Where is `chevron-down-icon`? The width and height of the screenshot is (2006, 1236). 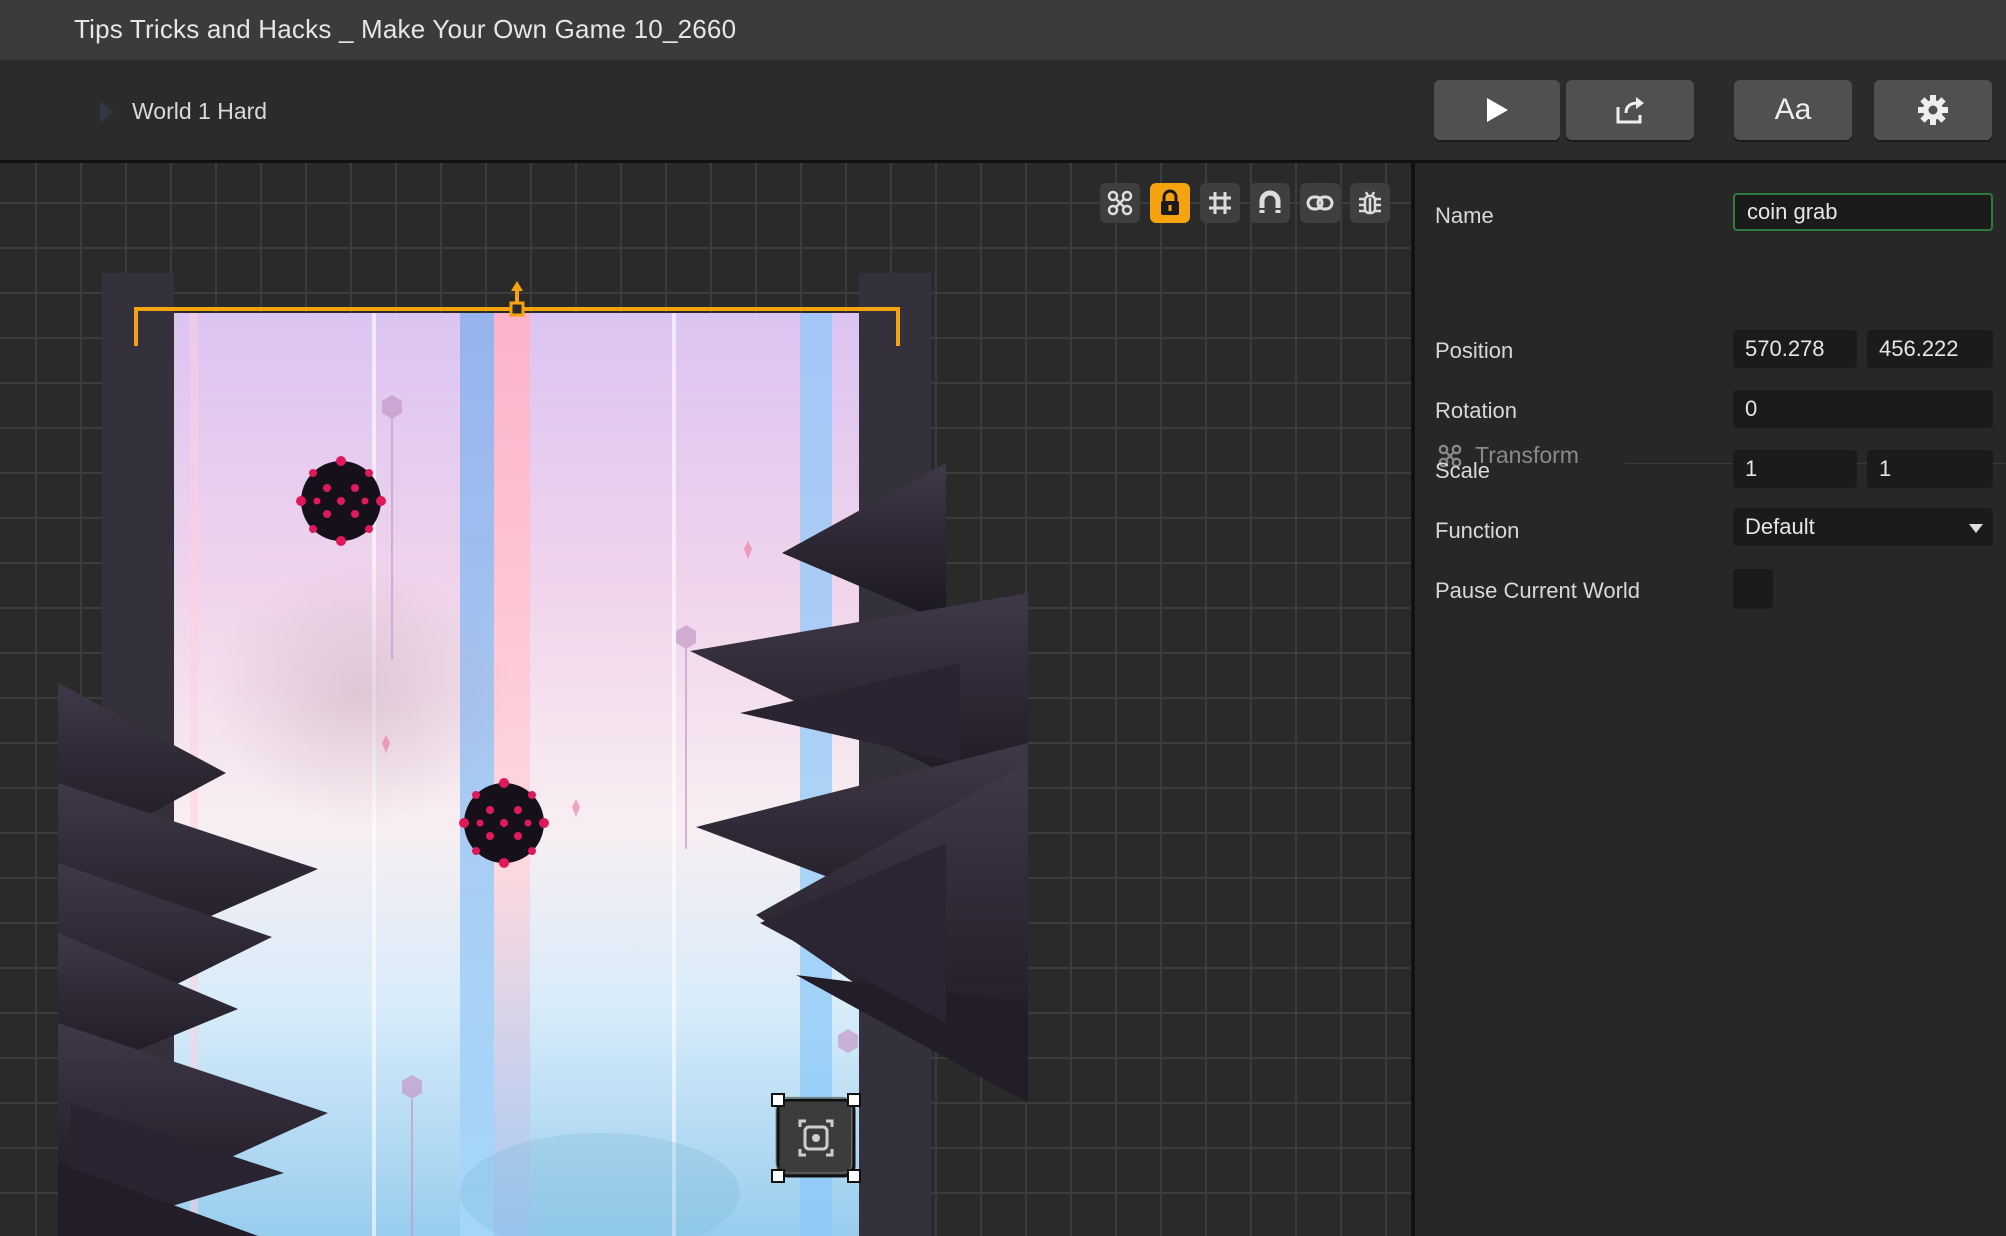
chevron-down-icon is located at coordinates (1976, 528).